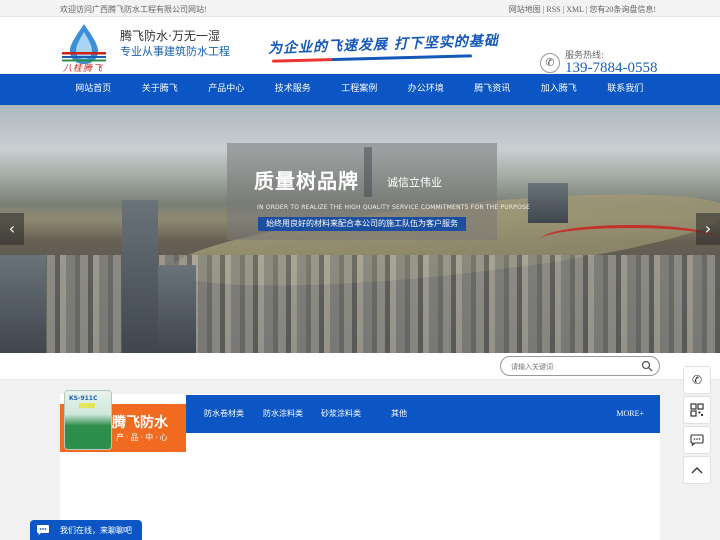  Describe the element at coordinates (697, 410) in the screenshot. I see `sidebar-qrcode-icon` at that location.